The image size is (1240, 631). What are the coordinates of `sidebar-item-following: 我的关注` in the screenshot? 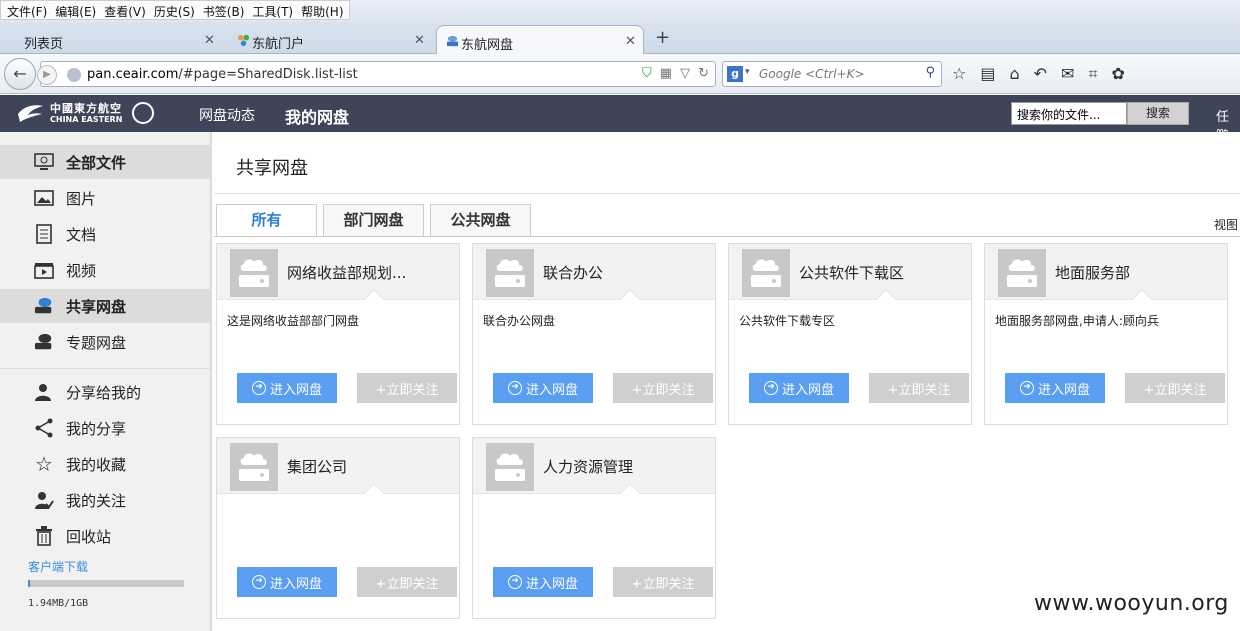 It's located at (105, 500).